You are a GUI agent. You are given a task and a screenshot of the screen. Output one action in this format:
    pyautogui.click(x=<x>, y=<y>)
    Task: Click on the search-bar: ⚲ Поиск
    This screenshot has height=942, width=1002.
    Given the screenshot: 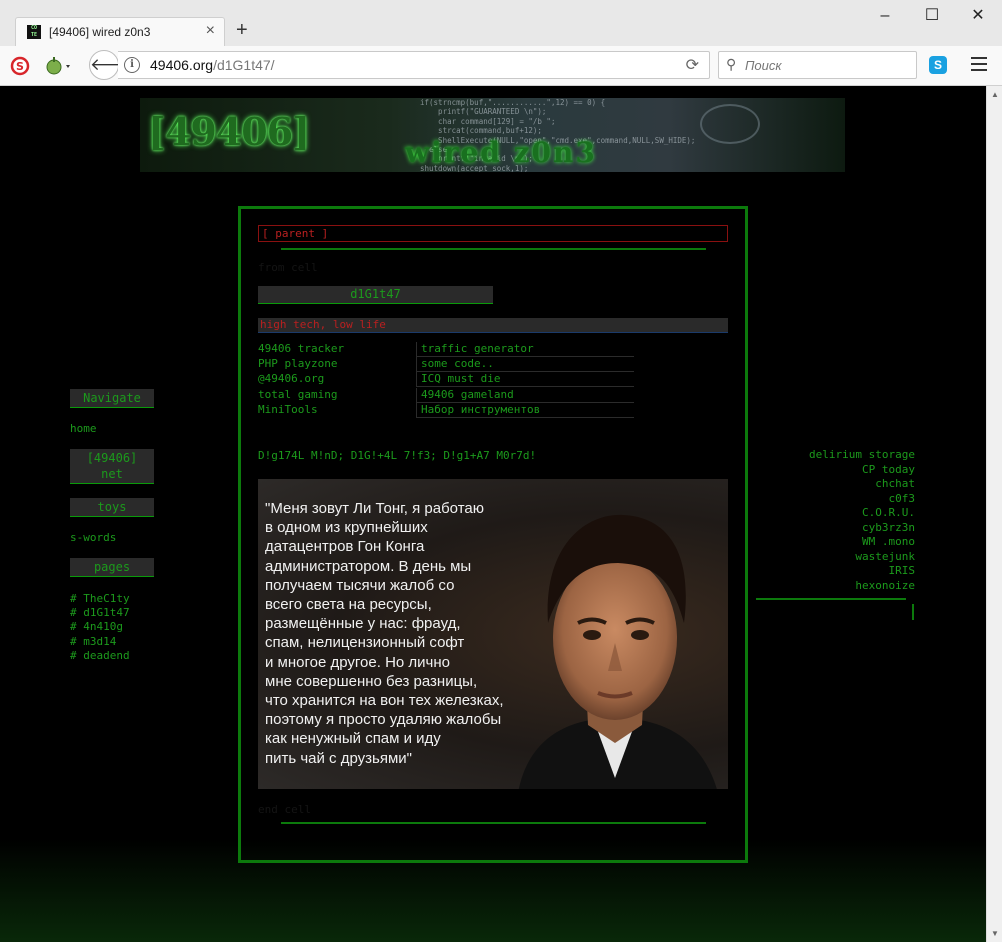 What is the action you would take?
    pyautogui.click(x=817, y=65)
    